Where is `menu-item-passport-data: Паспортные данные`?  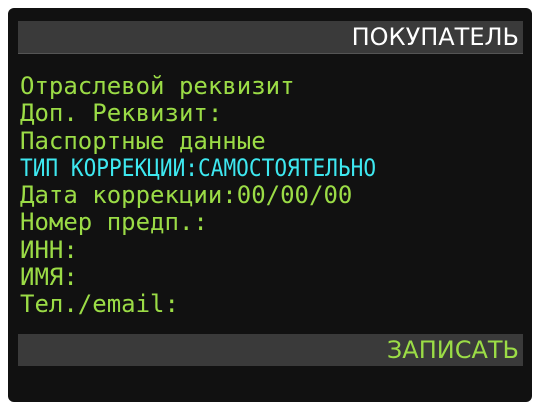
menu-item-passport-data: Паспортные данные is located at coordinates (275, 141).